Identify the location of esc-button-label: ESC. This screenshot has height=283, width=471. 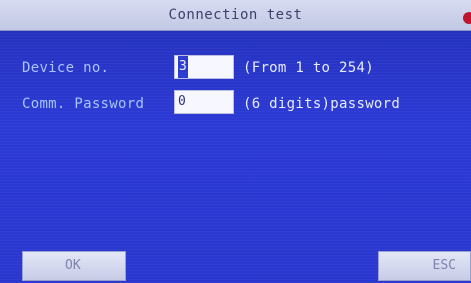
(444, 265).